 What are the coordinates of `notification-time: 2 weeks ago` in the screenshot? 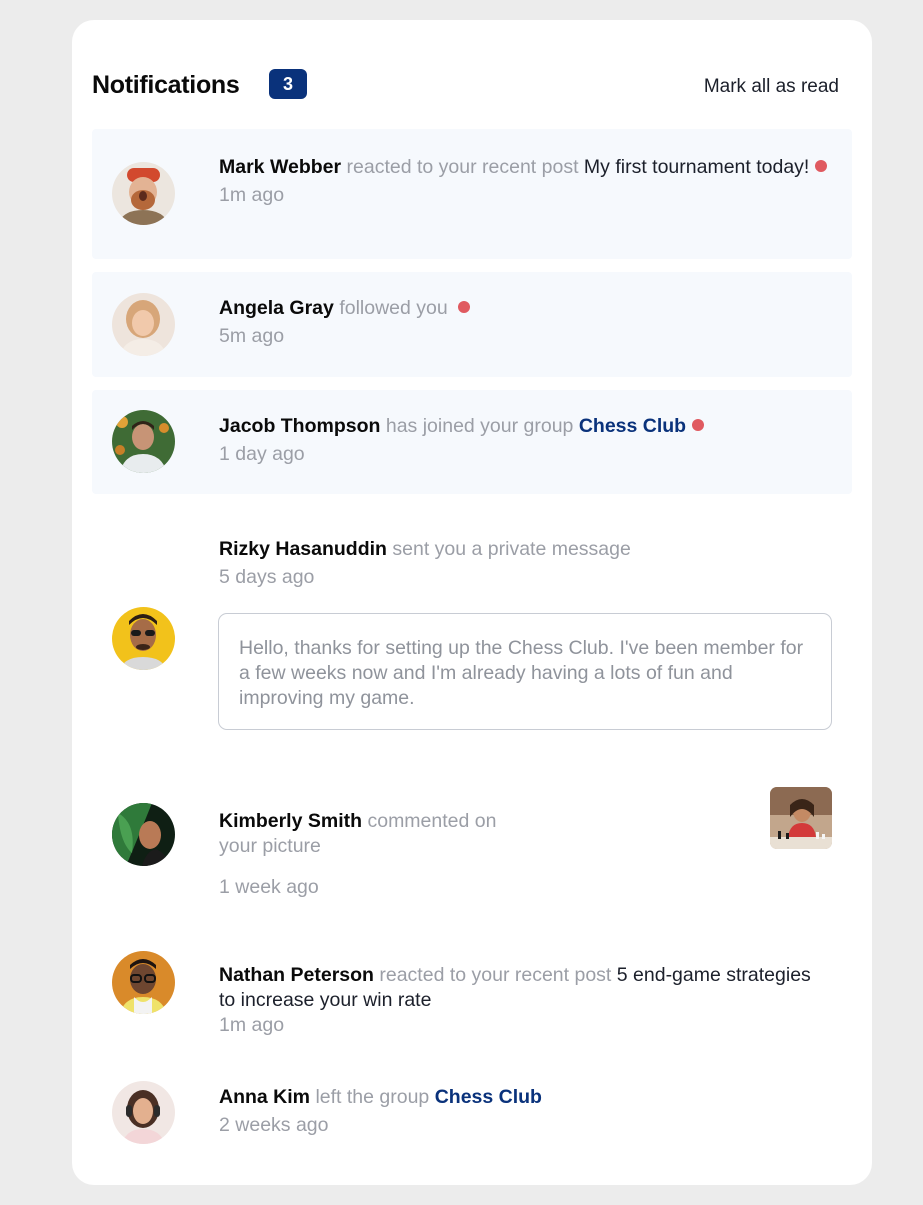 It's located at (274, 1125).